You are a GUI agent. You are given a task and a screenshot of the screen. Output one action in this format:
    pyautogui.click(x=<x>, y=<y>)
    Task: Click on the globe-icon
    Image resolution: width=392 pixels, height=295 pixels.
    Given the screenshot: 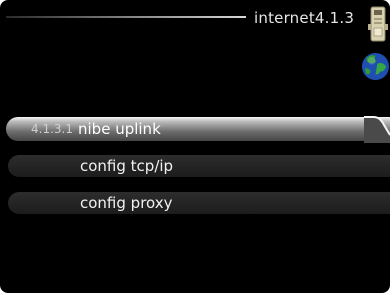 What is the action you would take?
    pyautogui.click(x=375, y=66)
    